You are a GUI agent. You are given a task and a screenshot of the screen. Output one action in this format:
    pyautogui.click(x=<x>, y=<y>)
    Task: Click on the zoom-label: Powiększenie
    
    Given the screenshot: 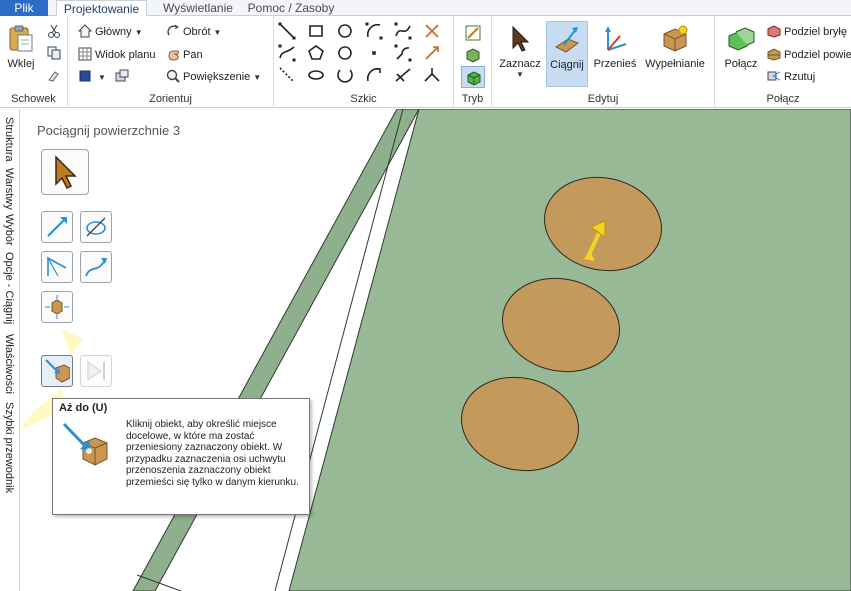 What is the action you would take?
    pyautogui.click(x=217, y=77)
    